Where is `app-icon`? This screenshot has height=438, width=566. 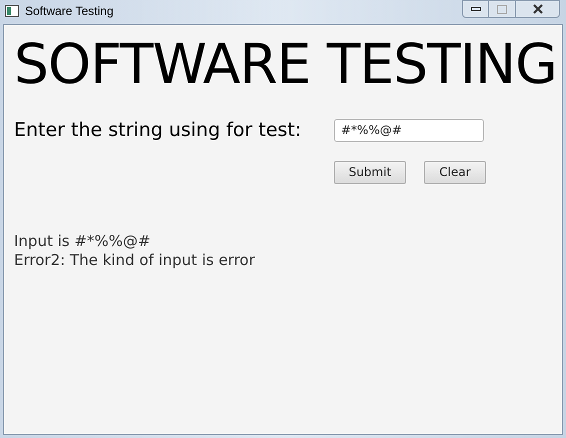
app-icon is located at coordinates (12, 11).